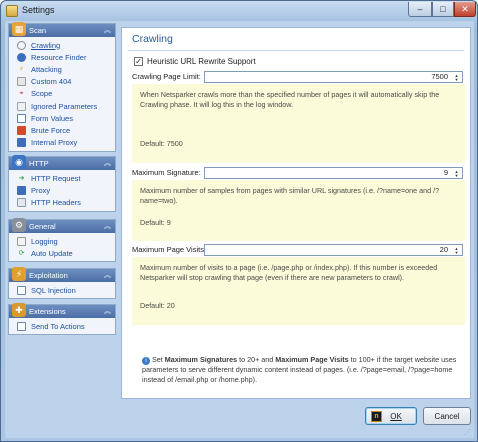 The width and height of the screenshot is (478, 442). I want to click on resource-finder-icon, so click(21, 57).